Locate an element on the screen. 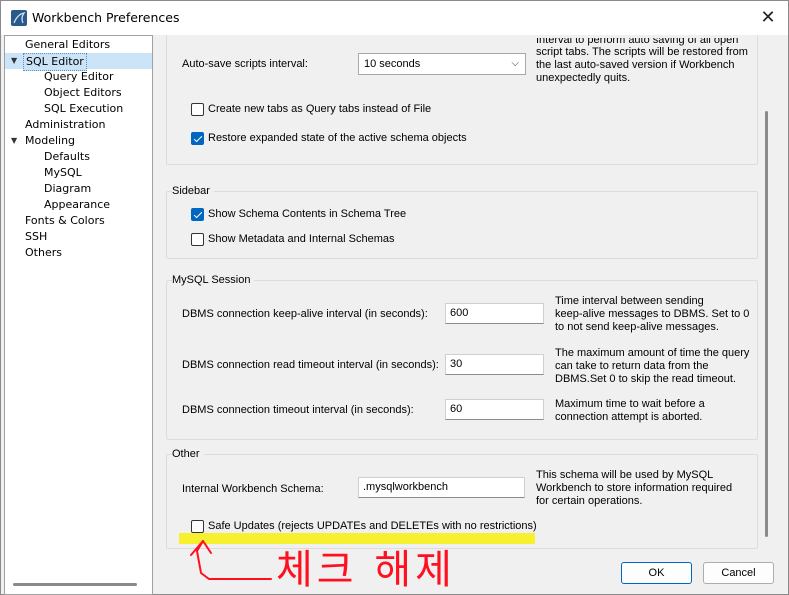 The height and width of the screenshot is (595, 789). red-arrow-icon is located at coordinates (231, 560).